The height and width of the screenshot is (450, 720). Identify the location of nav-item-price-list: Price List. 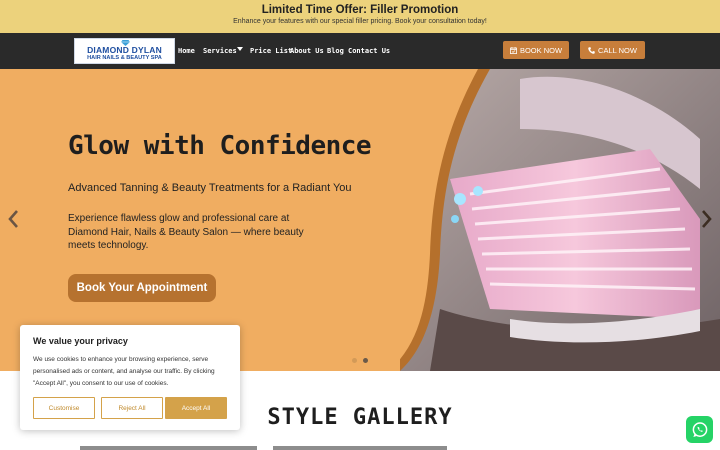
(271, 51).